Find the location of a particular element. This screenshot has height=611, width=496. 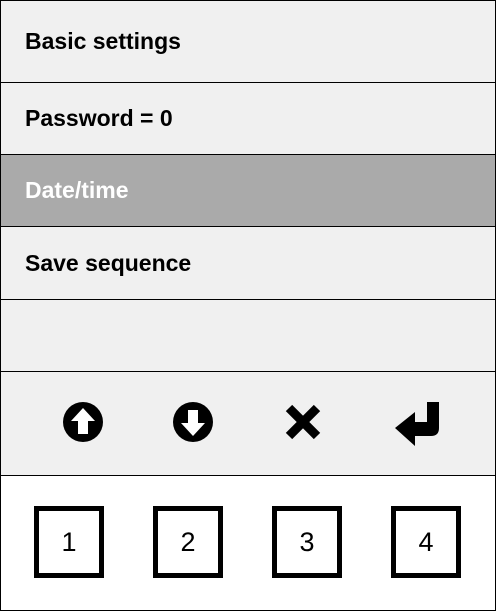

menu-item-password: Password = 0 is located at coordinates (248, 119).